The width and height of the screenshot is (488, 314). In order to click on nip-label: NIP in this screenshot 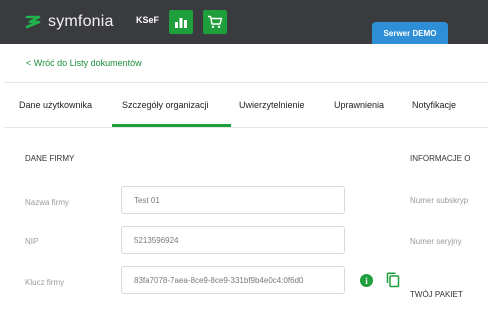, I will do `click(32, 241)`.